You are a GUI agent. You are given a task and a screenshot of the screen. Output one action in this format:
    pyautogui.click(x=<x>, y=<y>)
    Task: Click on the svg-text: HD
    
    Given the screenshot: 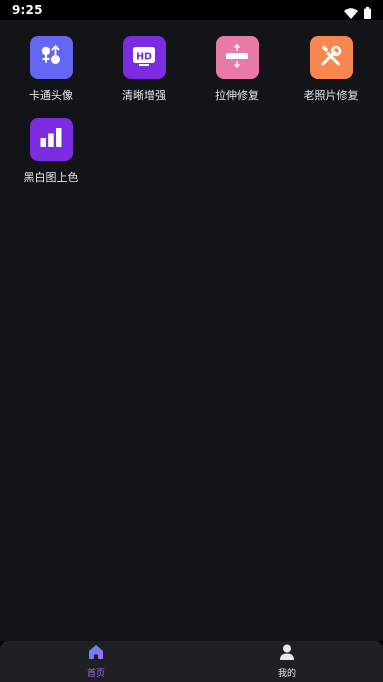 What is the action you would take?
    pyautogui.click(x=144, y=56)
    